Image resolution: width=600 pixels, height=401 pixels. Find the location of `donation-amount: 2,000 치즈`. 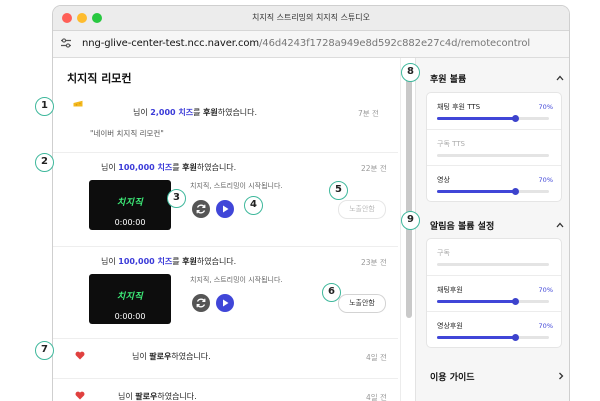

donation-amount: 2,000 치즈 is located at coordinates (172, 112).